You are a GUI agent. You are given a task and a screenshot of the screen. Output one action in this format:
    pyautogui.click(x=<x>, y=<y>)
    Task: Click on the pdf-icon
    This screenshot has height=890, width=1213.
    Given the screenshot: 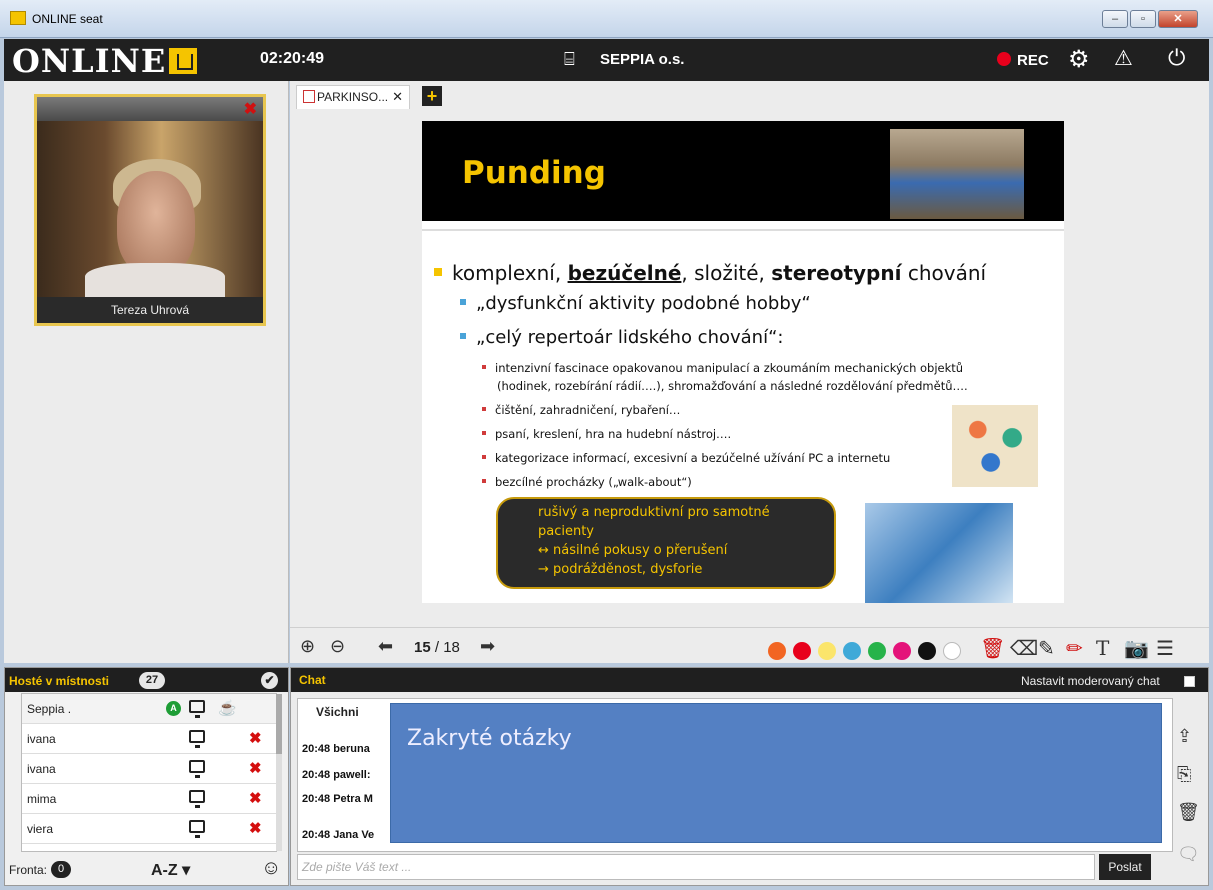 What is the action you would take?
    pyautogui.click(x=309, y=96)
    